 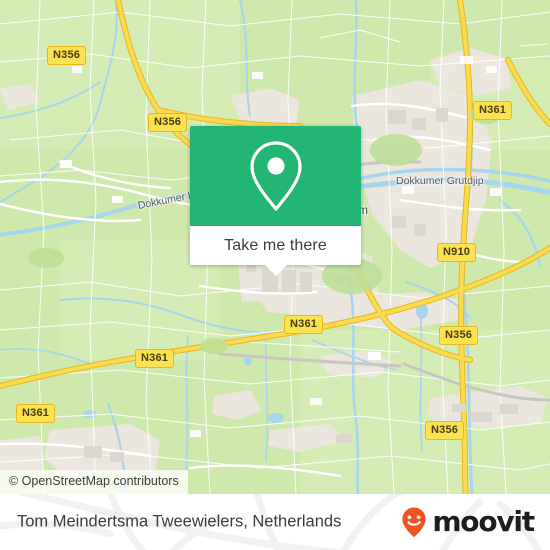 I want to click on destination-popup: Take me there, so click(x=275, y=201).